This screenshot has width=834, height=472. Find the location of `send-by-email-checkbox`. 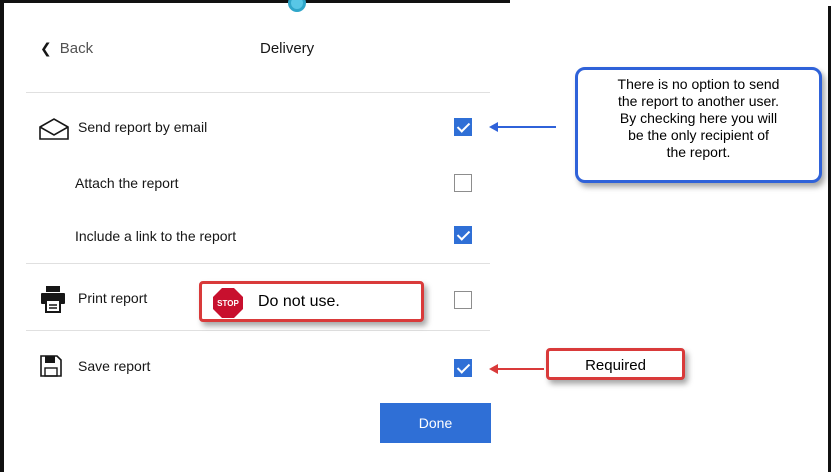

send-by-email-checkbox is located at coordinates (463, 127).